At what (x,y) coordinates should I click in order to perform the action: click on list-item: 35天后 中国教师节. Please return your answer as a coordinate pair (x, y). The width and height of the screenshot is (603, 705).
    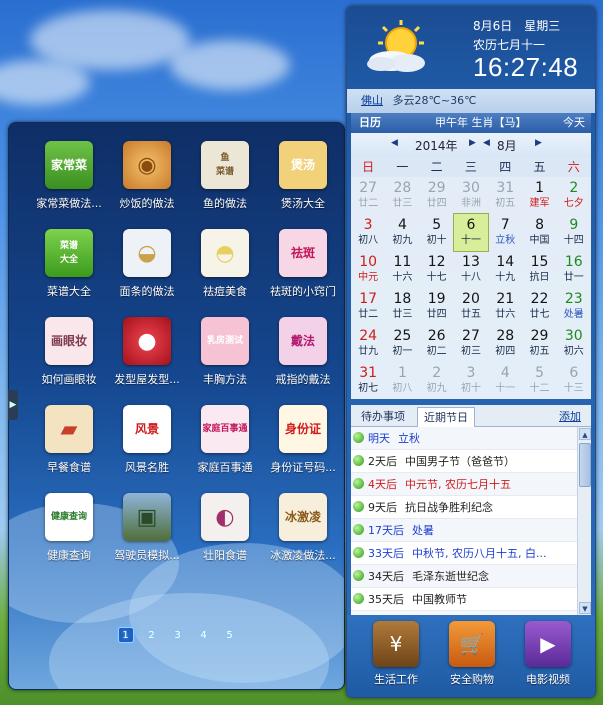
    Looking at the image, I should click on (464, 599).